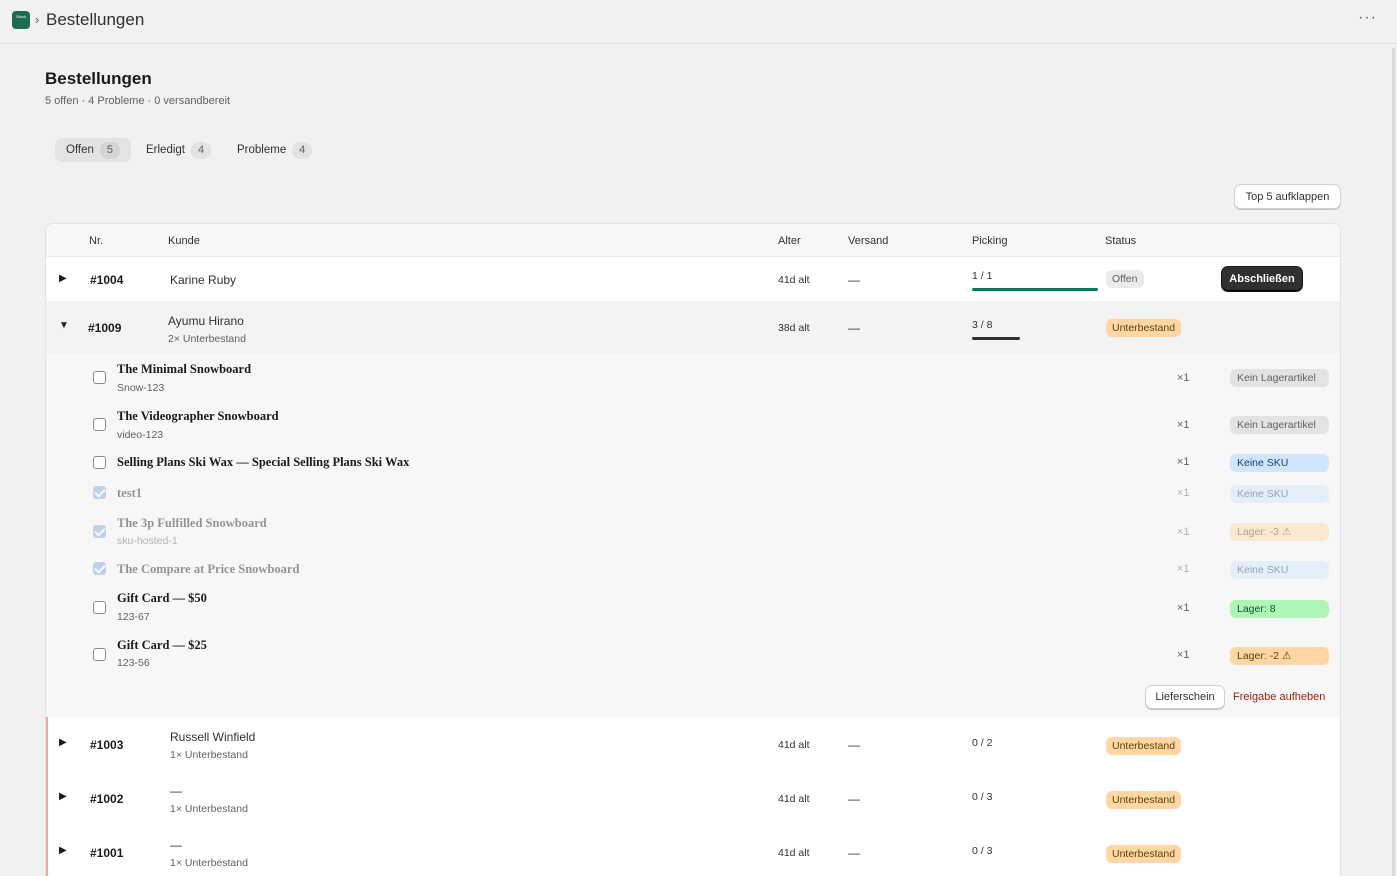 The height and width of the screenshot is (876, 1397). I want to click on breadcrumb-title: Bestellungen, so click(95, 20).